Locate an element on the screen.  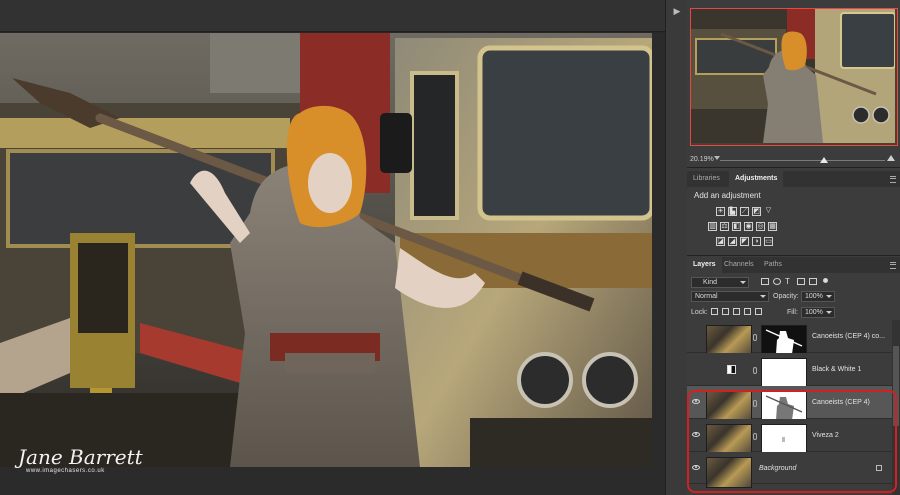
gradient-map-icon: ▭ is located at coordinates (768, 241).